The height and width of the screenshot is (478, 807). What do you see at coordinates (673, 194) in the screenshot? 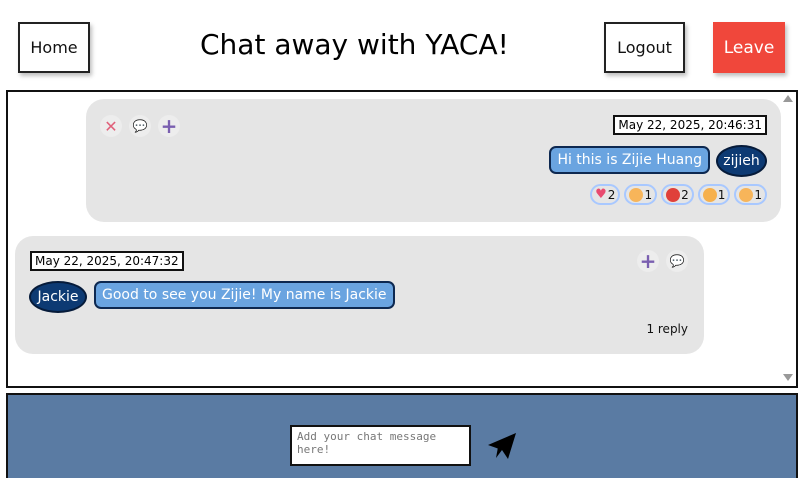
I see `angry-icon` at bounding box center [673, 194].